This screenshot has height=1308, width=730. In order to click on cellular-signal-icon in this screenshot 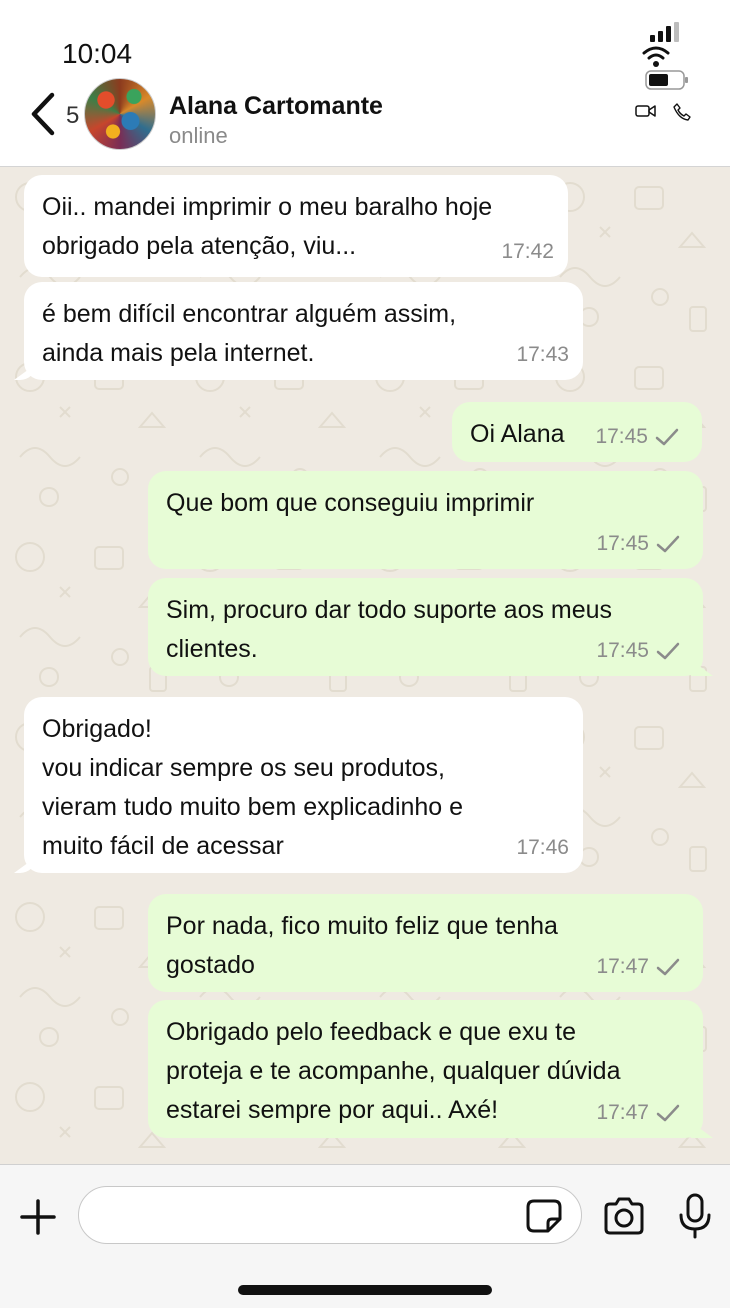, I will do `click(664, 32)`.